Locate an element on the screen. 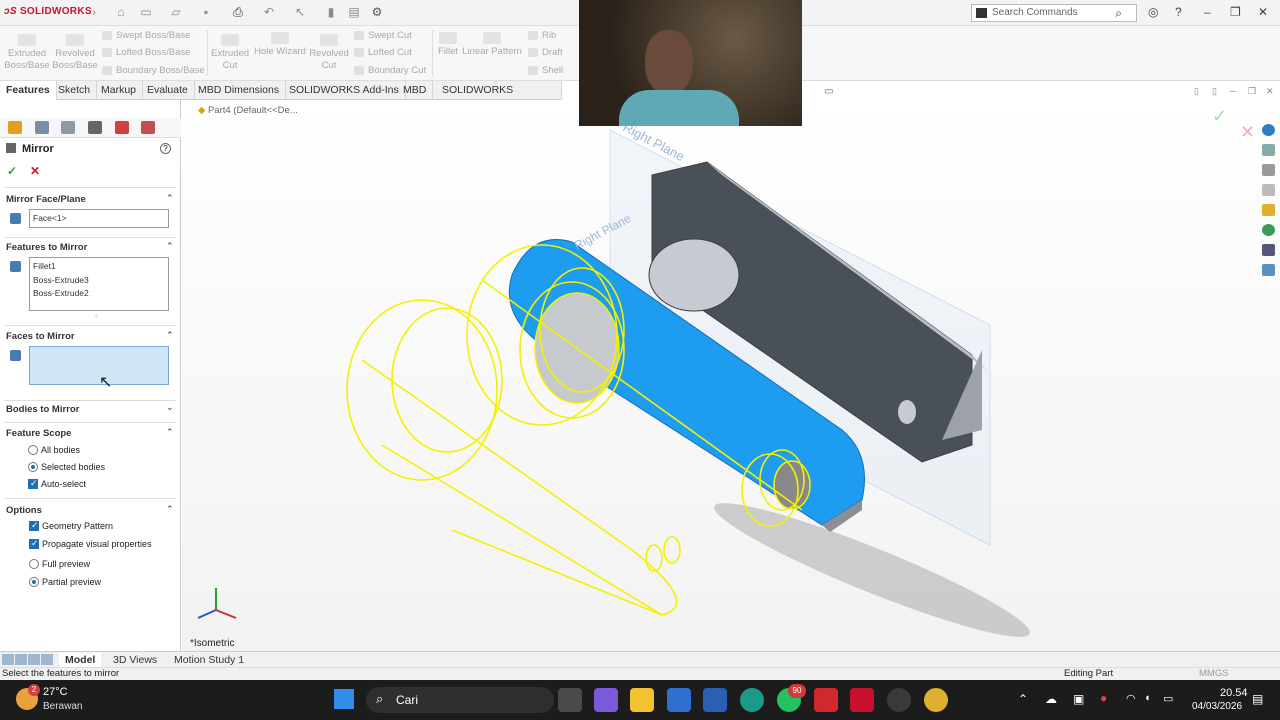 The width and height of the screenshot is (1280, 720). full-preview-radio: Full preview is located at coordinates (59, 564).